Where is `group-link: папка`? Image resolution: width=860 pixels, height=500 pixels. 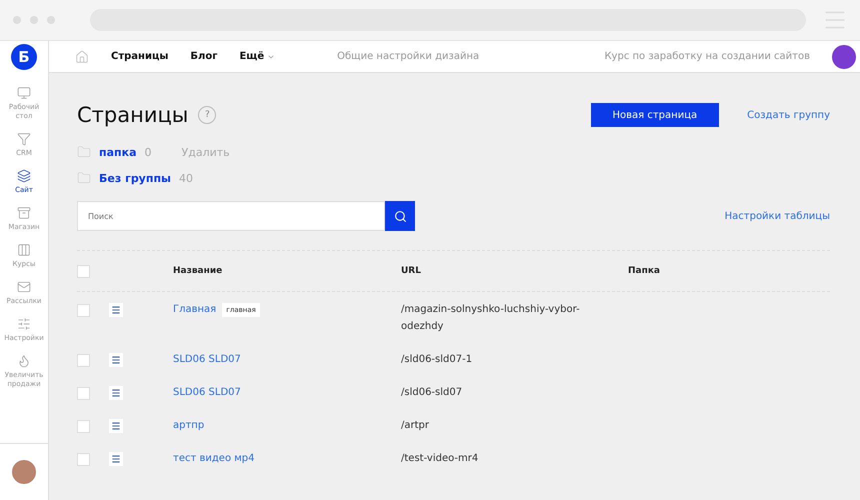 group-link: папка is located at coordinates (118, 152).